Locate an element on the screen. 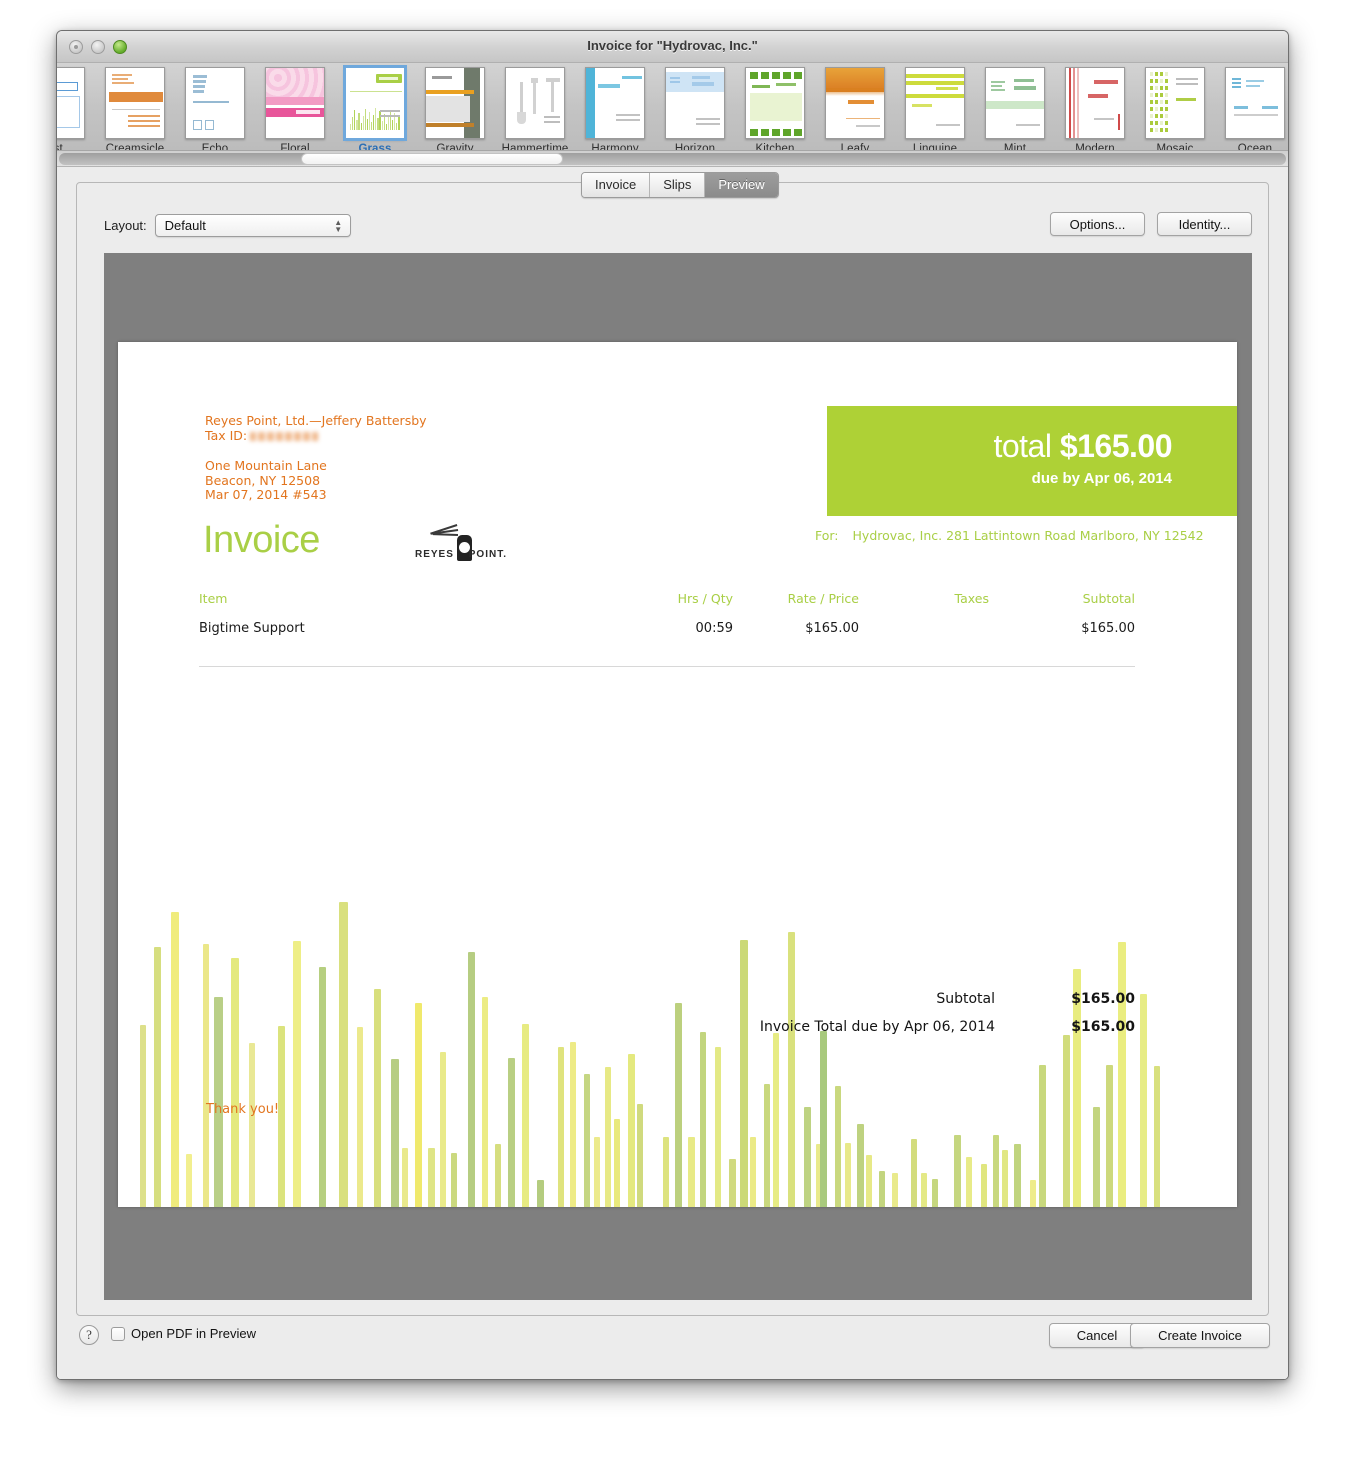  total-amount: $165.00 is located at coordinates (1116, 446).